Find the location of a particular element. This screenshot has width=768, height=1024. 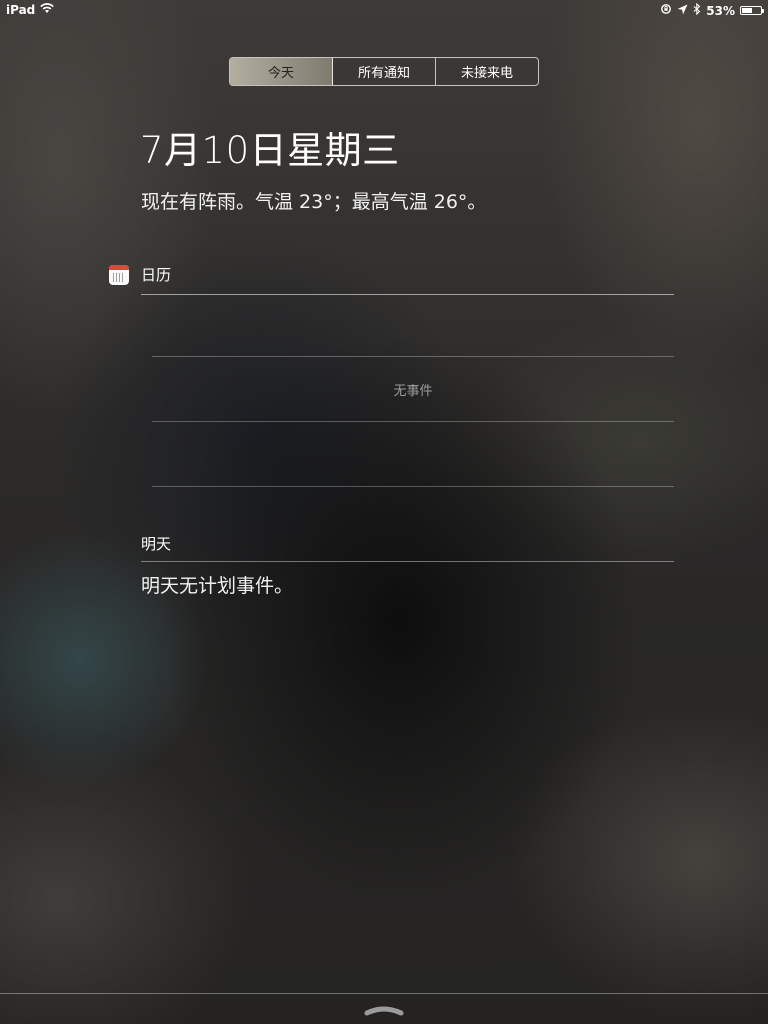

status-right: 53% is located at coordinates (712, 10).